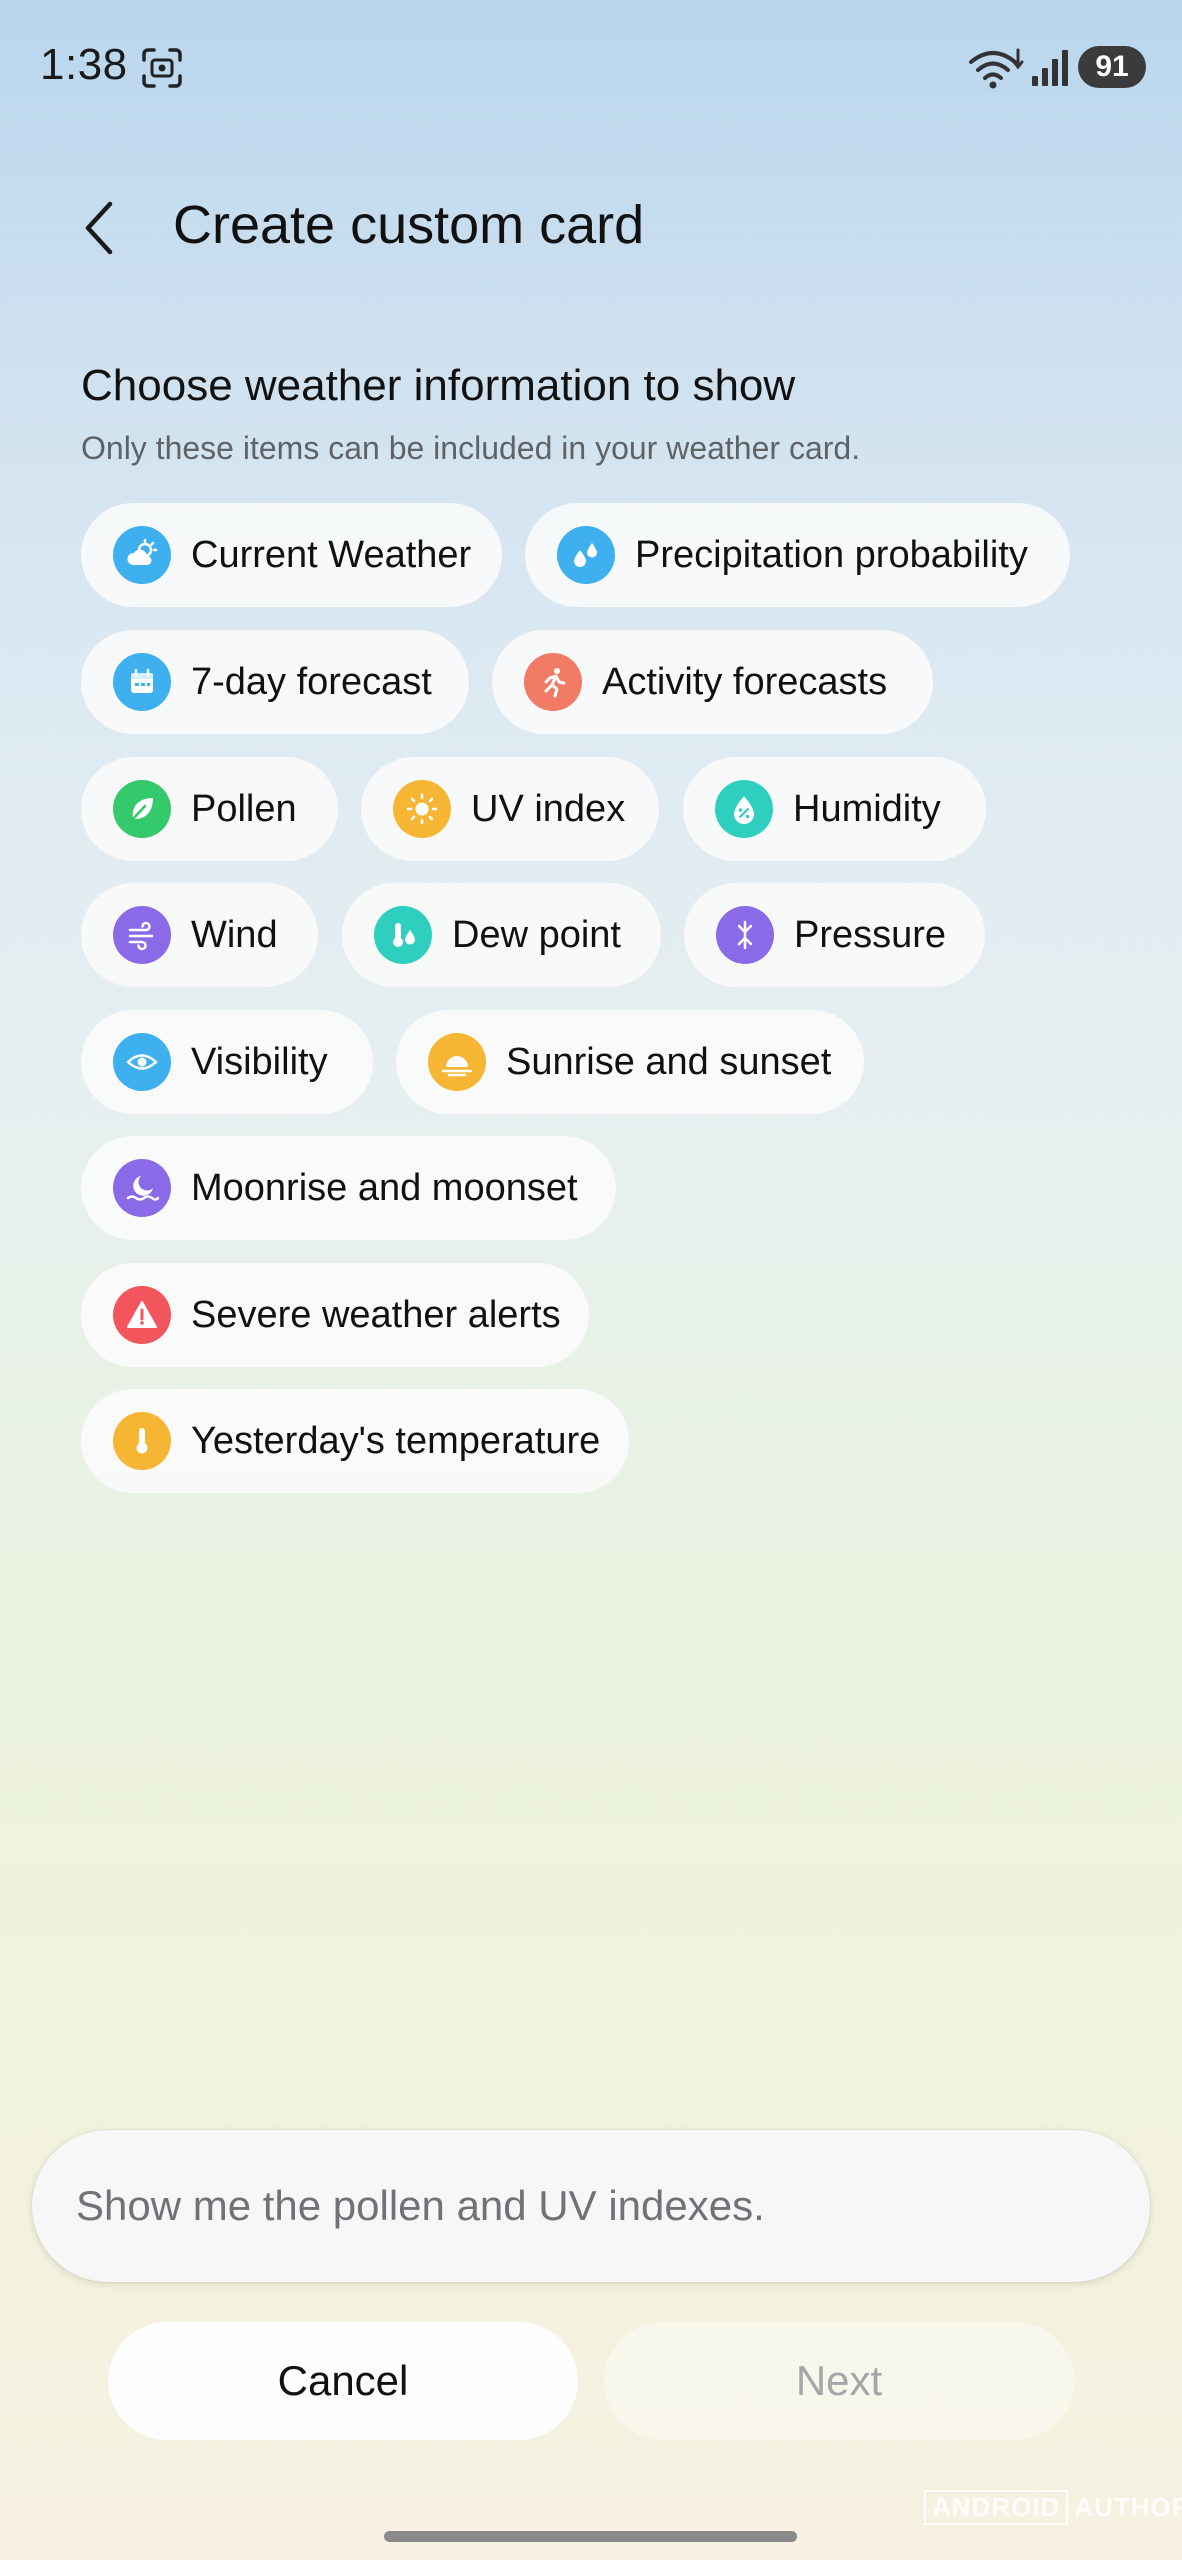 Image resolution: width=1182 pixels, height=2560 pixels. I want to click on chip-label: Wind, so click(234, 935).